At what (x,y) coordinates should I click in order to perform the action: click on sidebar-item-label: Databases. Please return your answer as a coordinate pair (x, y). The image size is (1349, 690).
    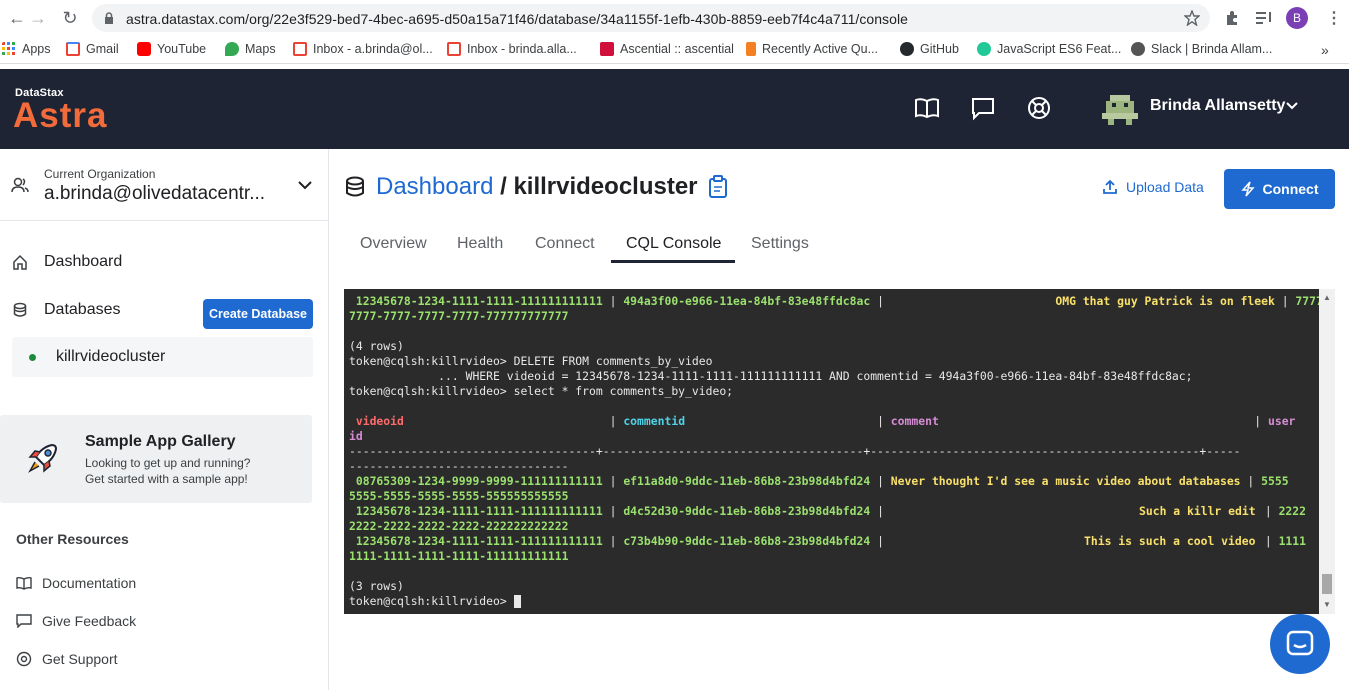
    Looking at the image, I should click on (82, 309).